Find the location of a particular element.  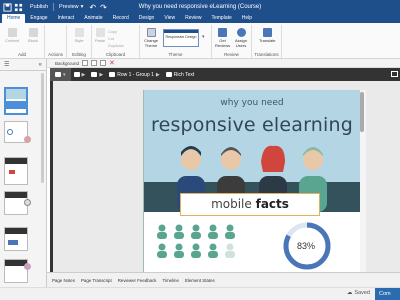

duplicate-button: Duplicate is located at coordinates (116, 46).